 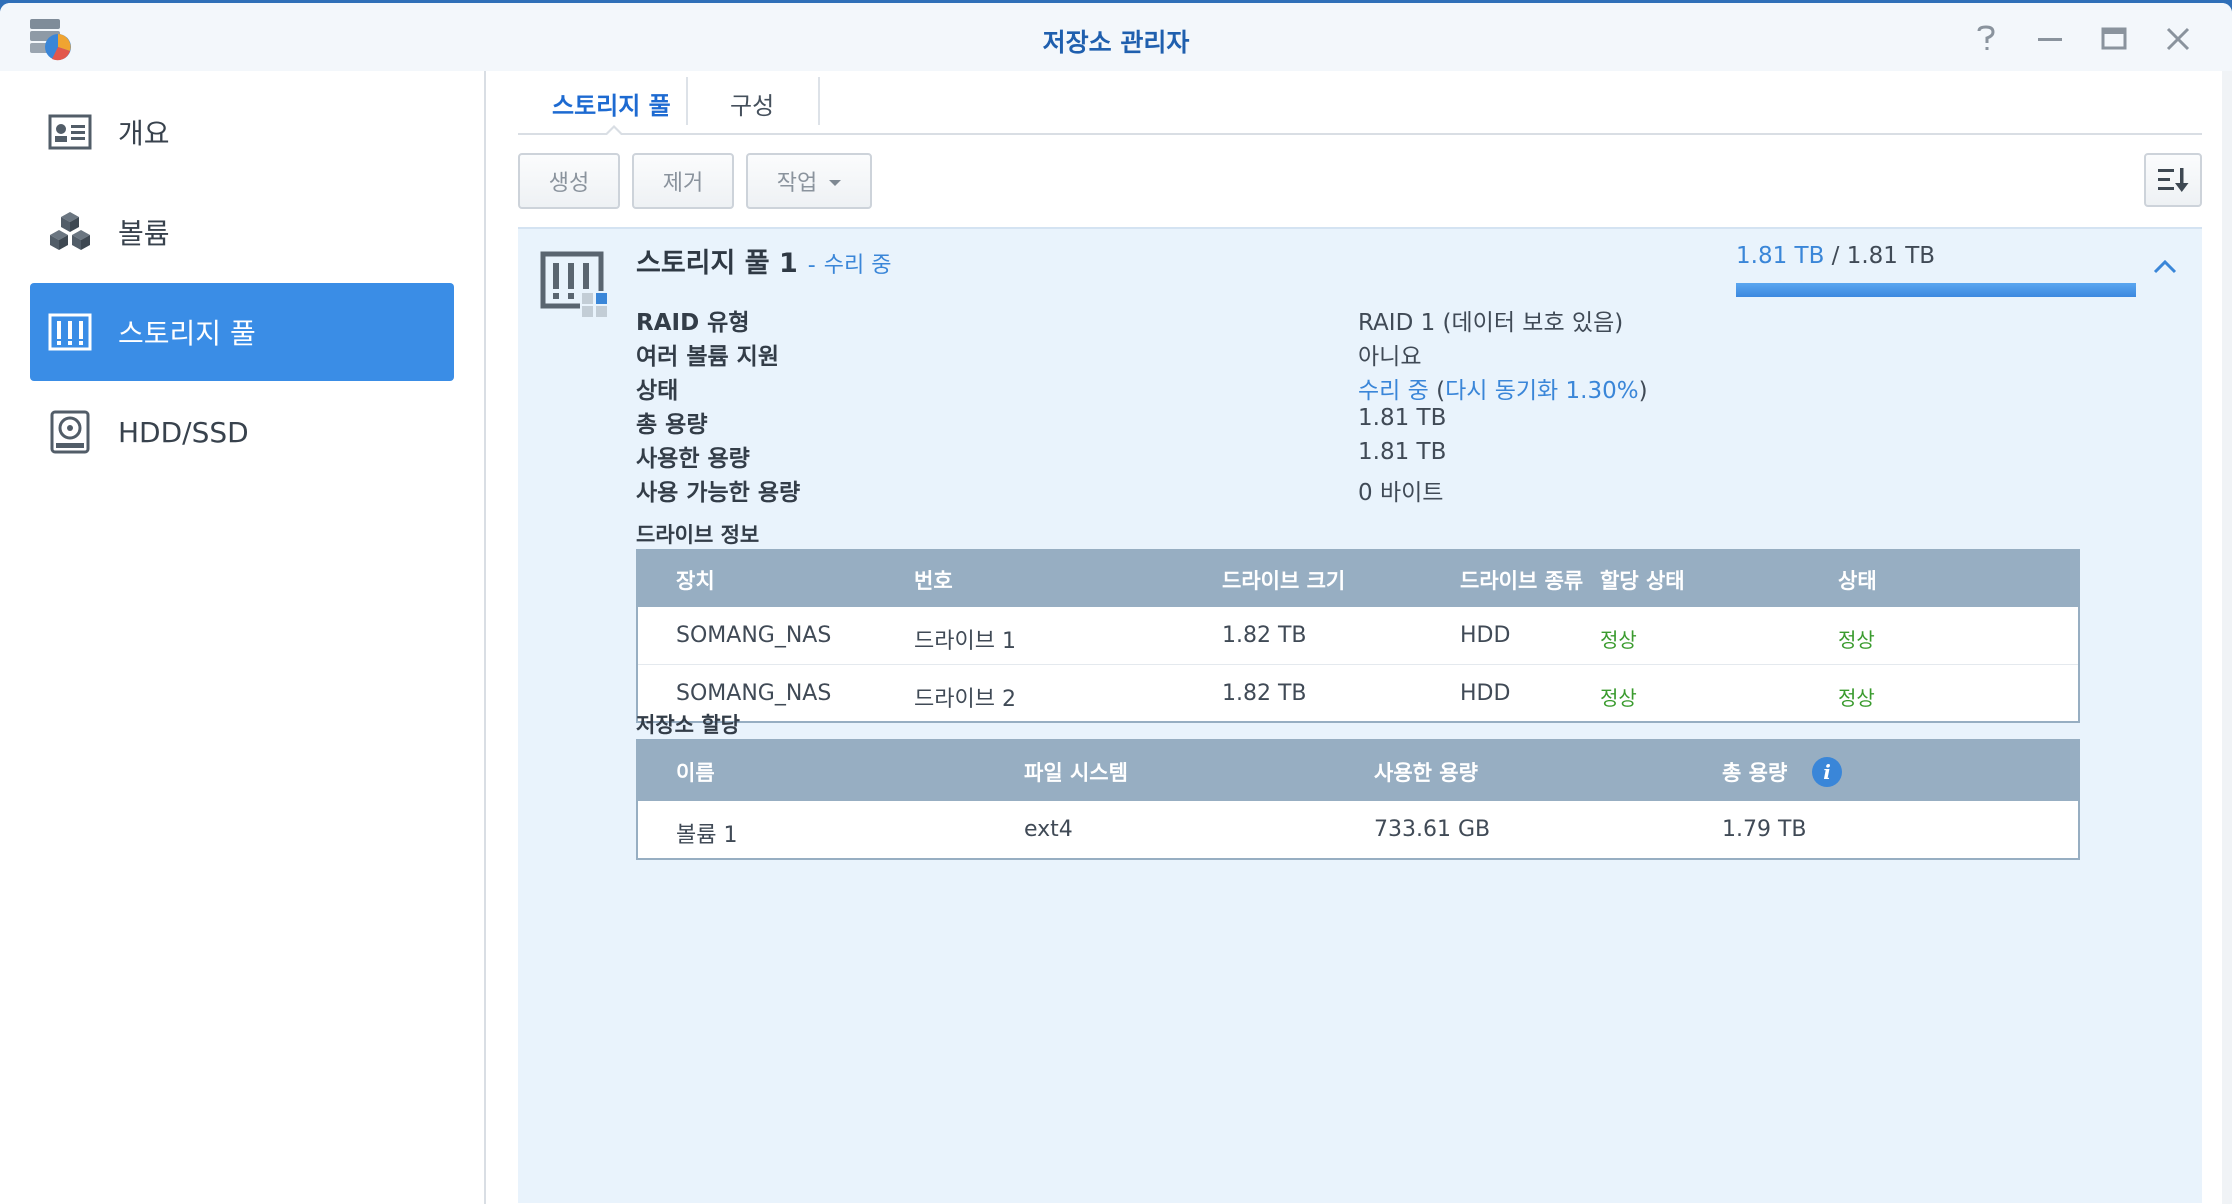 I want to click on info-row-available-capacity: 사용 가능한 용량 0 바이트, so click(x=1406, y=493).